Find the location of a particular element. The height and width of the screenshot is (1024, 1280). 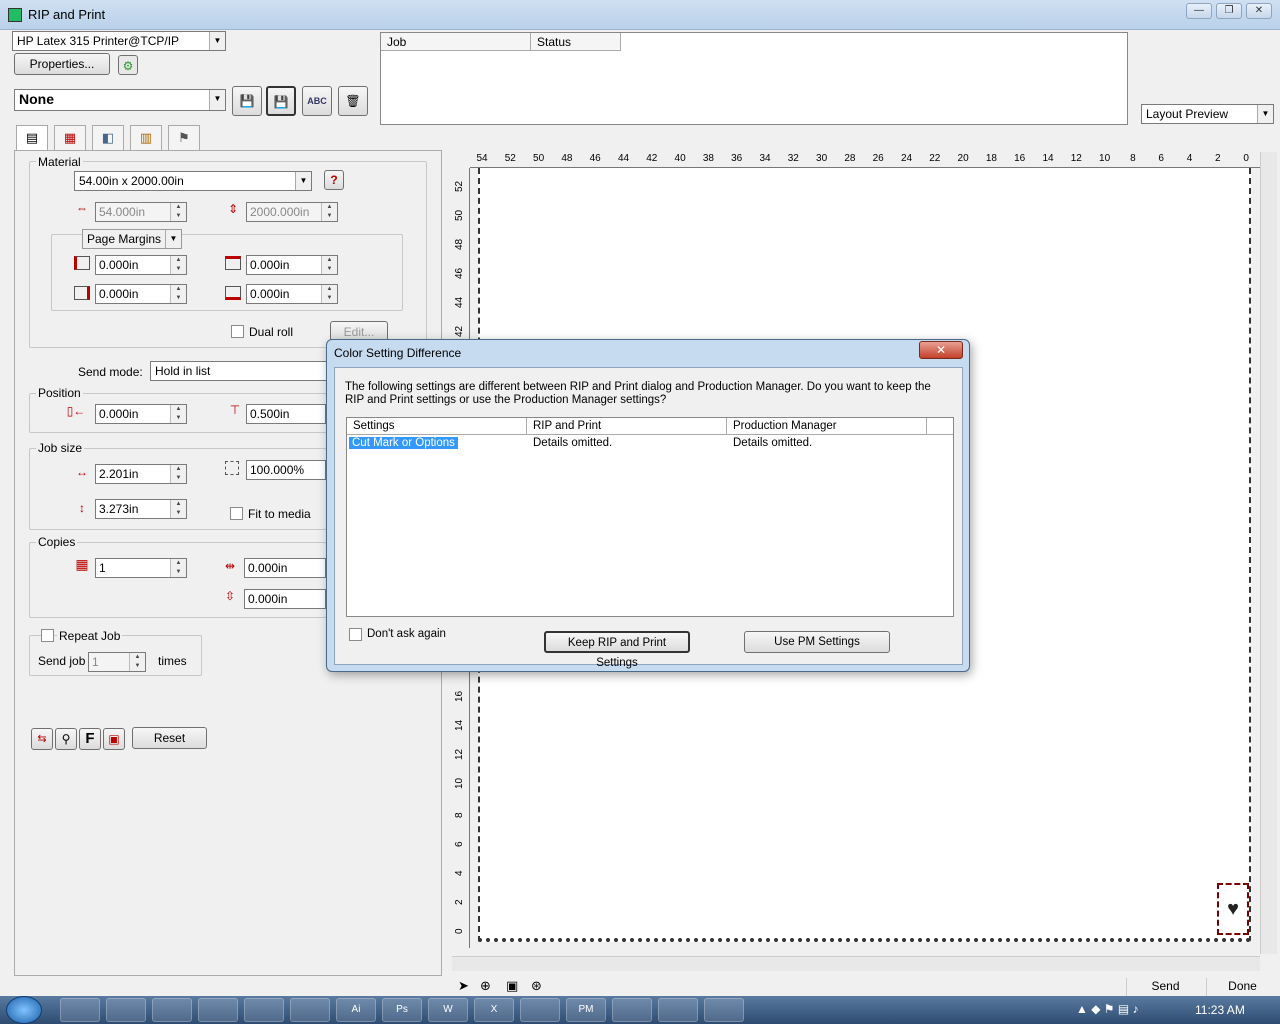

selected-setting-cell: Cut Mark or Options is located at coordinates (403, 443).